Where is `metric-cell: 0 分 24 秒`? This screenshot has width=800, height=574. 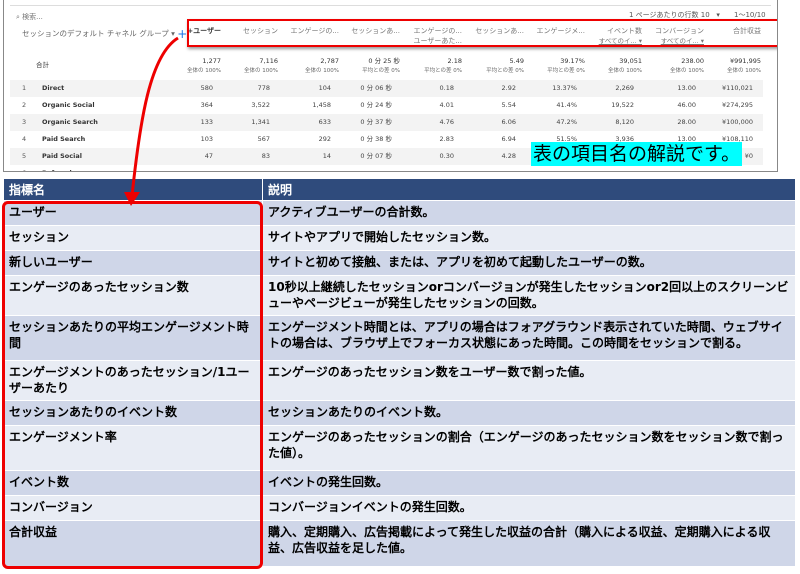
metric-cell: 0 分 24 秒 is located at coordinates (376, 105).